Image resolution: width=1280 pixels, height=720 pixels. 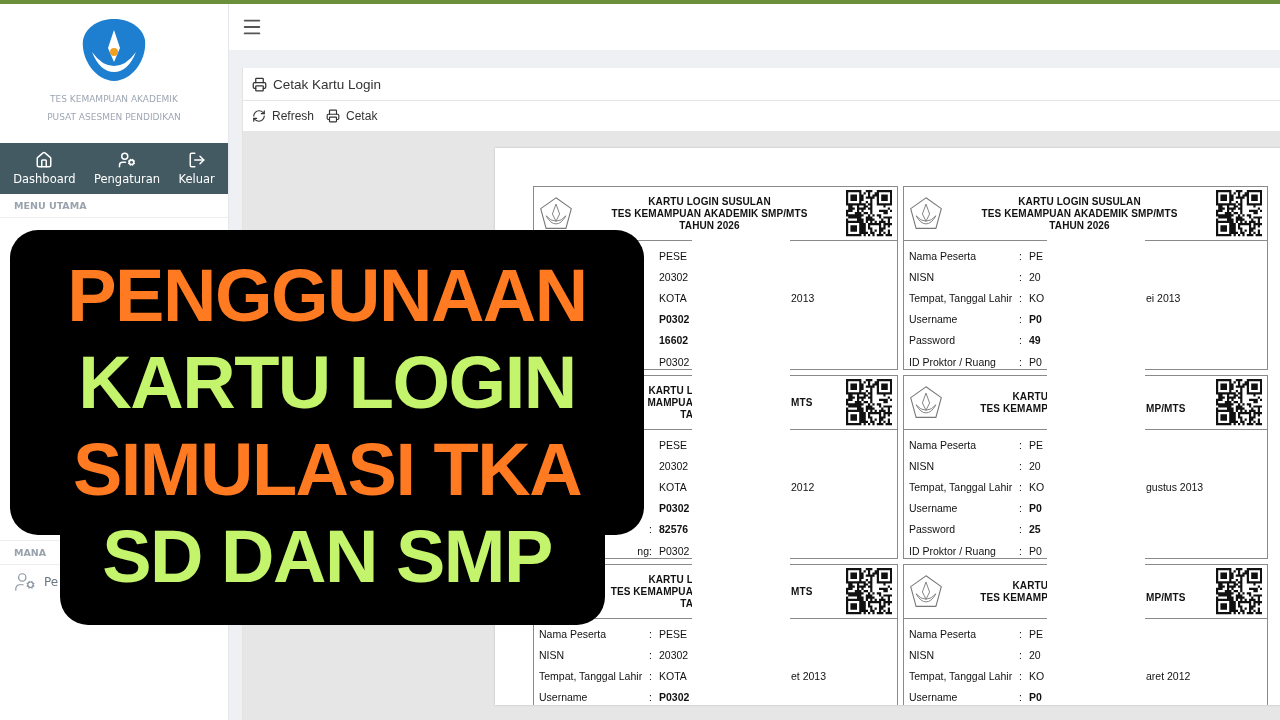 I want to click on org-name: TES KEMAMPUAN AKADEMIK, so click(x=114, y=99).